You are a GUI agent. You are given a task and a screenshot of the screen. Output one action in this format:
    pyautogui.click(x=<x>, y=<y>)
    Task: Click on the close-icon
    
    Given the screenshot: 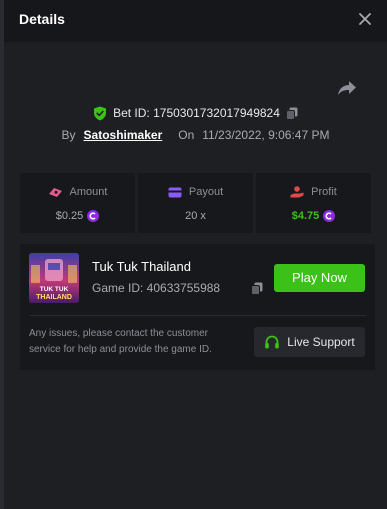 What is the action you would take?
    pyautogui.click(x=365, y=19)
    